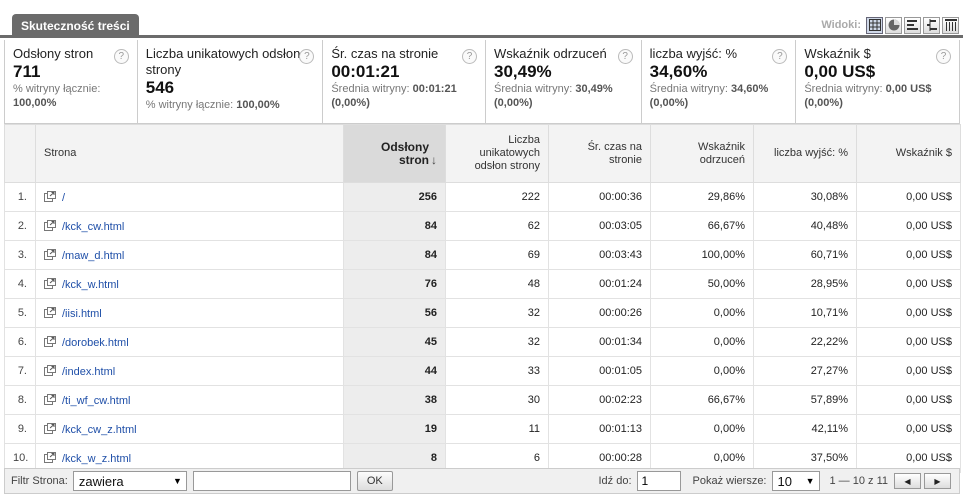 This screenshot has width=963, height=503. What do you see at coordinates (497, 284) in the screenshot?
I see `row-unique-pageviews: 48` at bounding box center [497, 284].